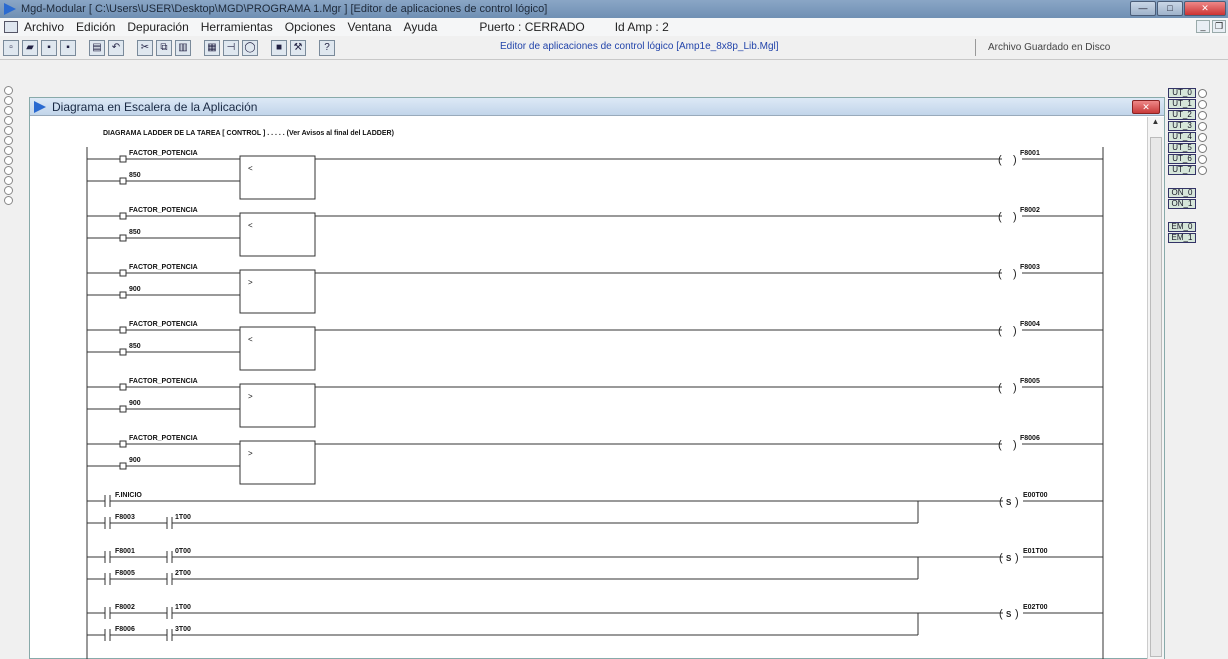 The width and height of the screenshot is (1228, 659). I want to click on minimize-button: —, so click(1143, 8).